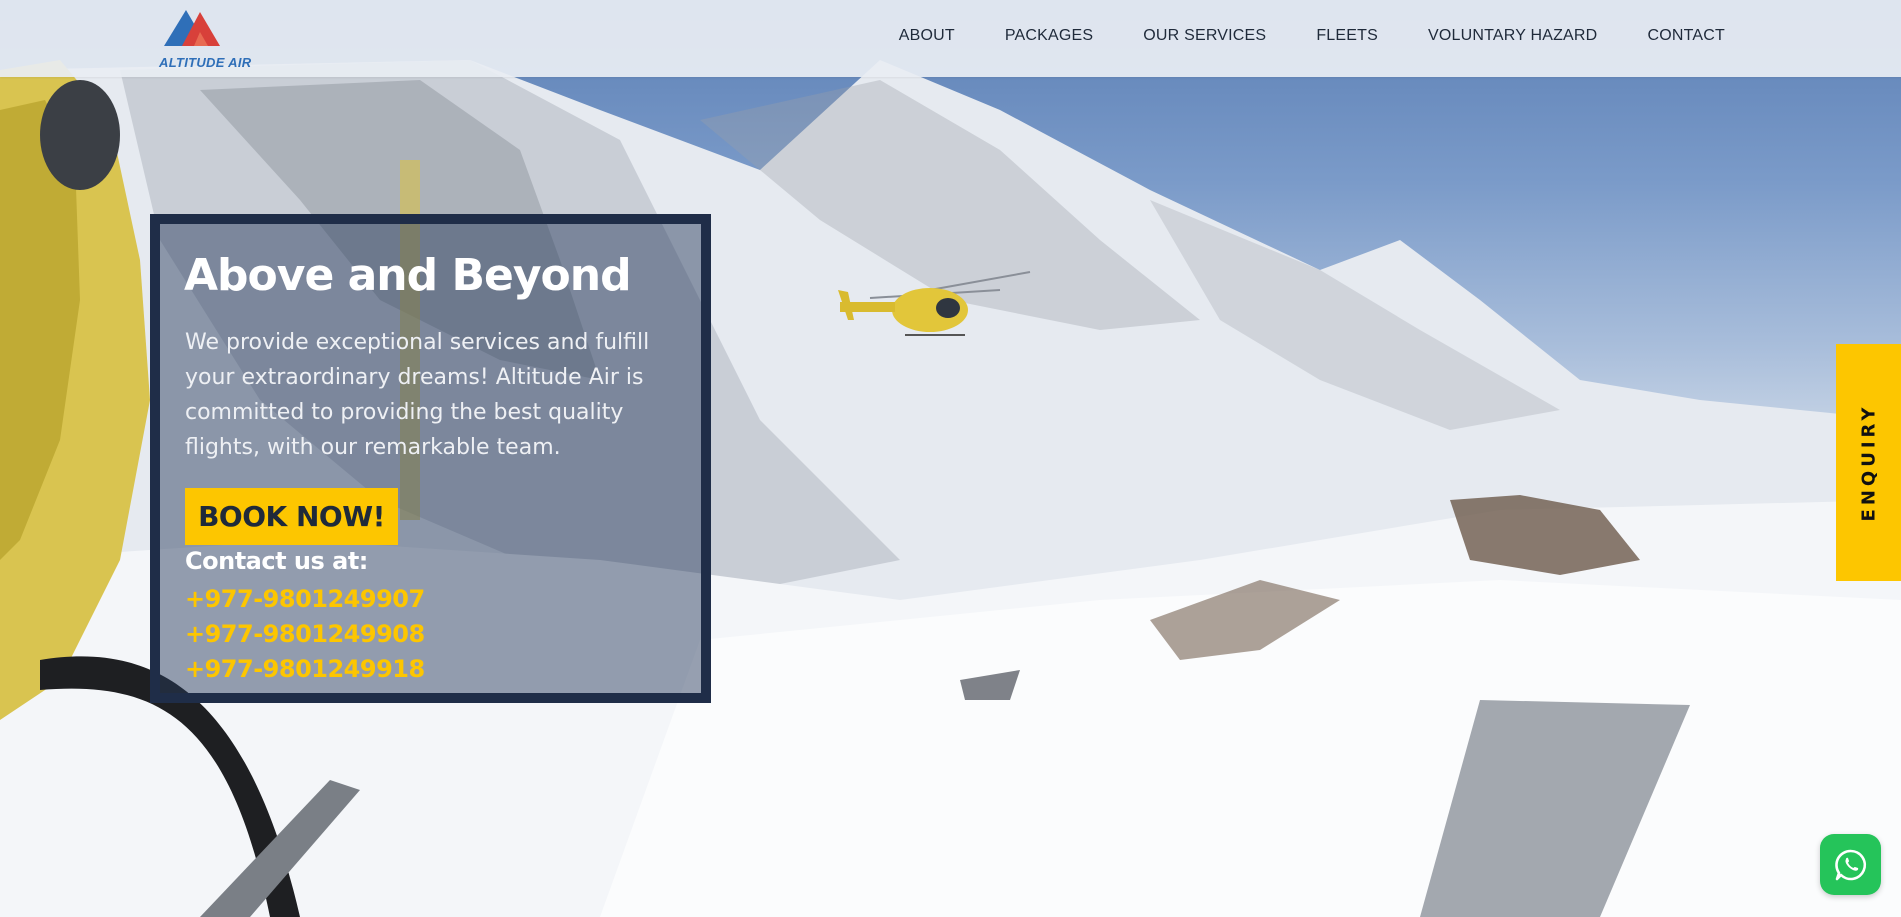  What do you see at coordinates (1049, 36) in the screenshot?
I see `nav-packages: PACKAGES` at bounding box center [1049, 36].